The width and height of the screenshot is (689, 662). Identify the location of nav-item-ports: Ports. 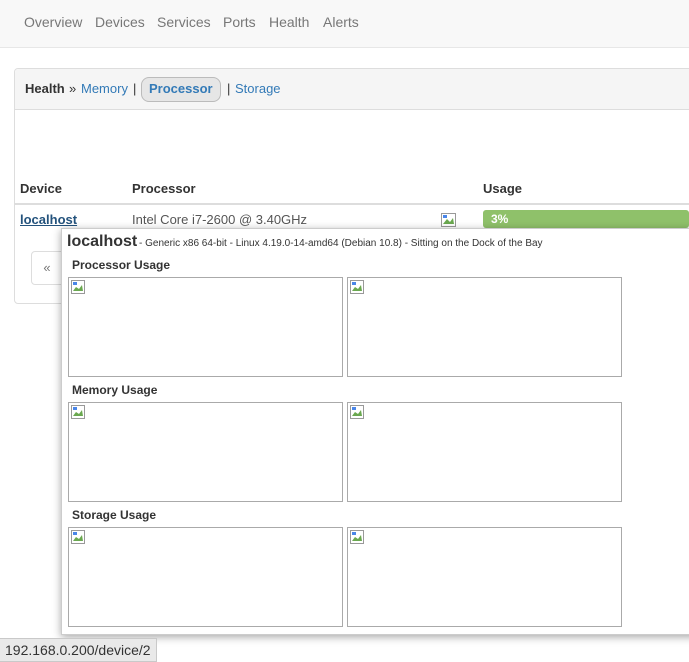
(239, 22).